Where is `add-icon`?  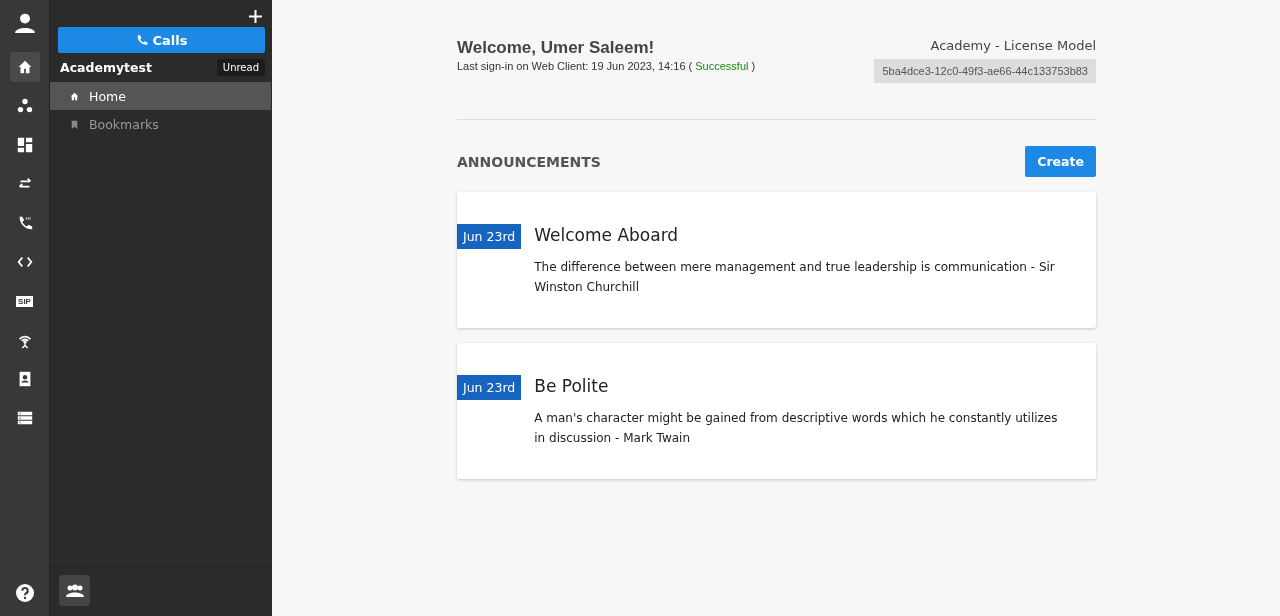
add-icon is located at coordinates (255, 16).